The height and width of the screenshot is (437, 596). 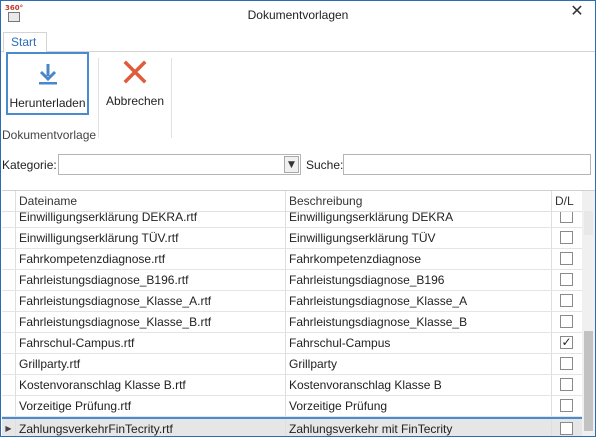 What do you see at coordinates (49, 135) in the screenshot?
I see `ribbon-group-label: Dokumentvorlage` at bounding box center [49, 135].